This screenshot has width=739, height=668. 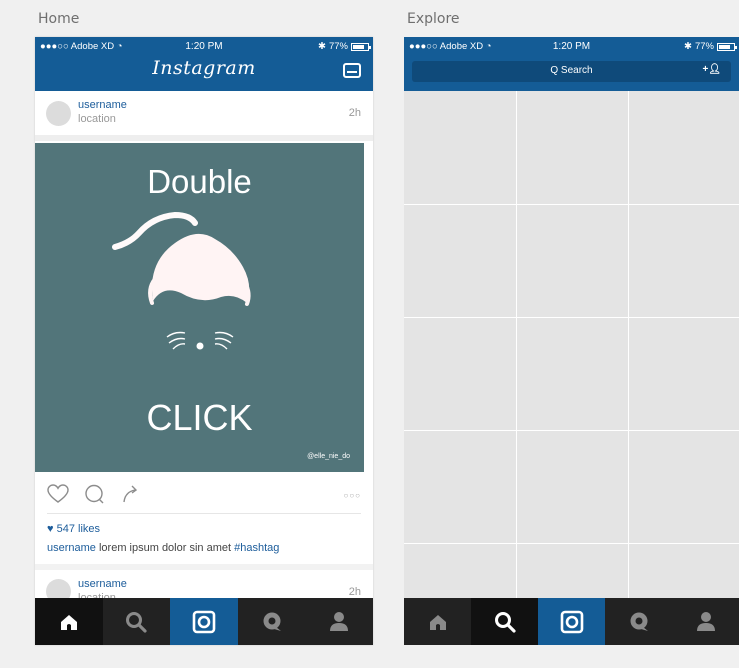 What do you see at coordinates (71, 548) in the screenshot?
I see `caption-username: username` at bounding box center [71, 548].